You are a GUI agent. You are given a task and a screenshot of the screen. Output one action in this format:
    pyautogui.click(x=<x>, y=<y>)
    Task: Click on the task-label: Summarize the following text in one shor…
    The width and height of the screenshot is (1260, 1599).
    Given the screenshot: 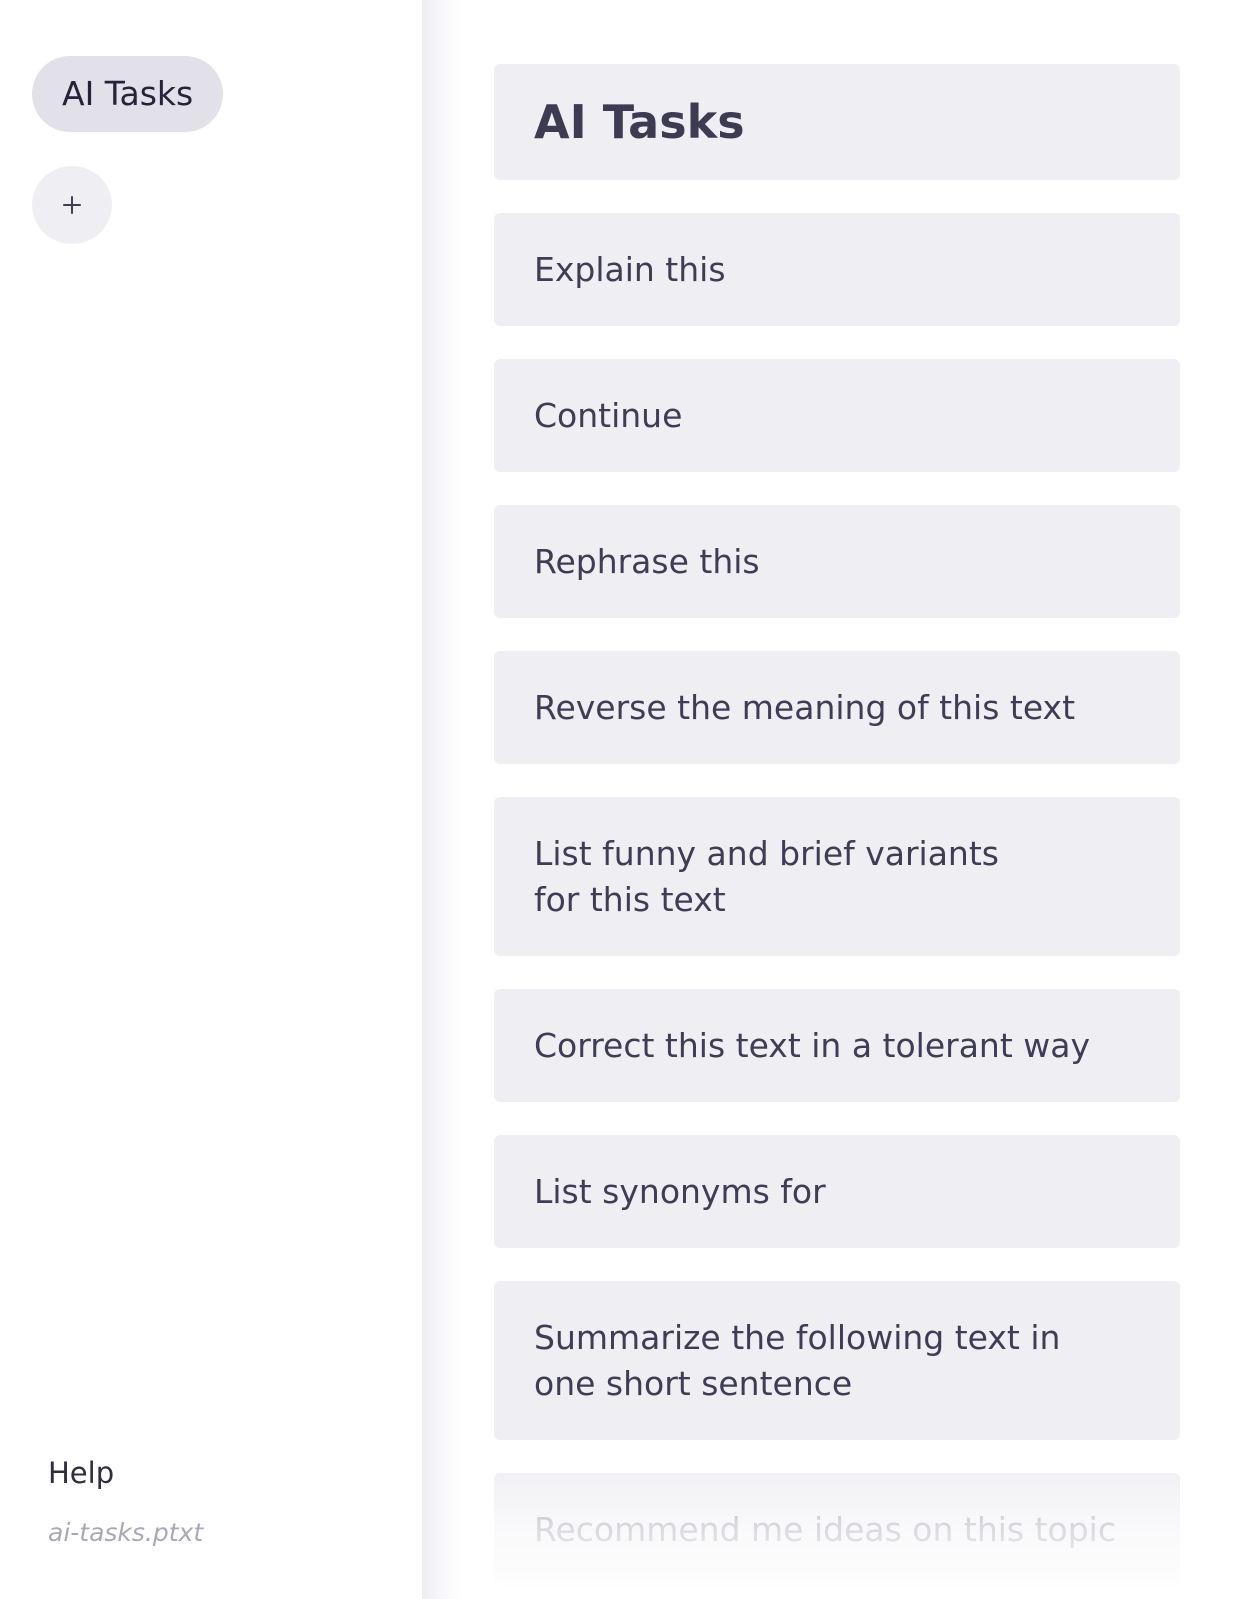 What is the action you would take?
    pyautogui.click(x=797, y=1360)
    